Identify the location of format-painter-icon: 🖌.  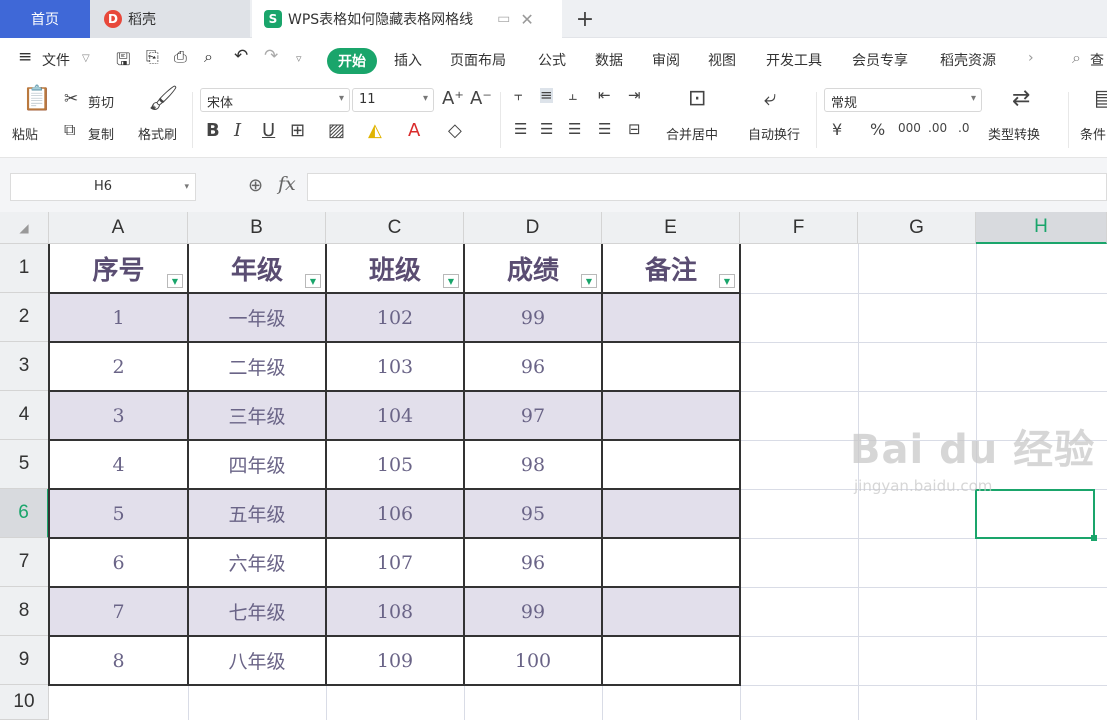
(163, 98).